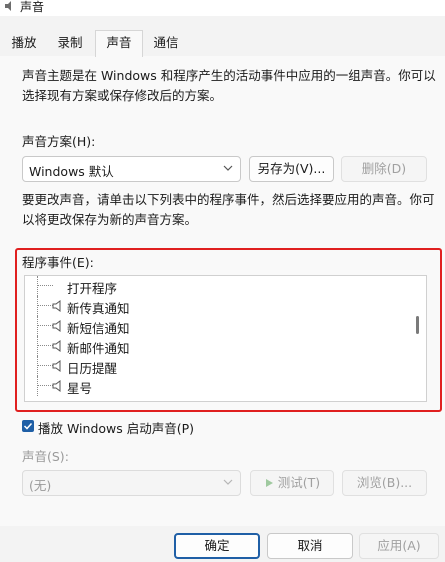  I want to click on list-item: 新短信通知, so click(220, 326).